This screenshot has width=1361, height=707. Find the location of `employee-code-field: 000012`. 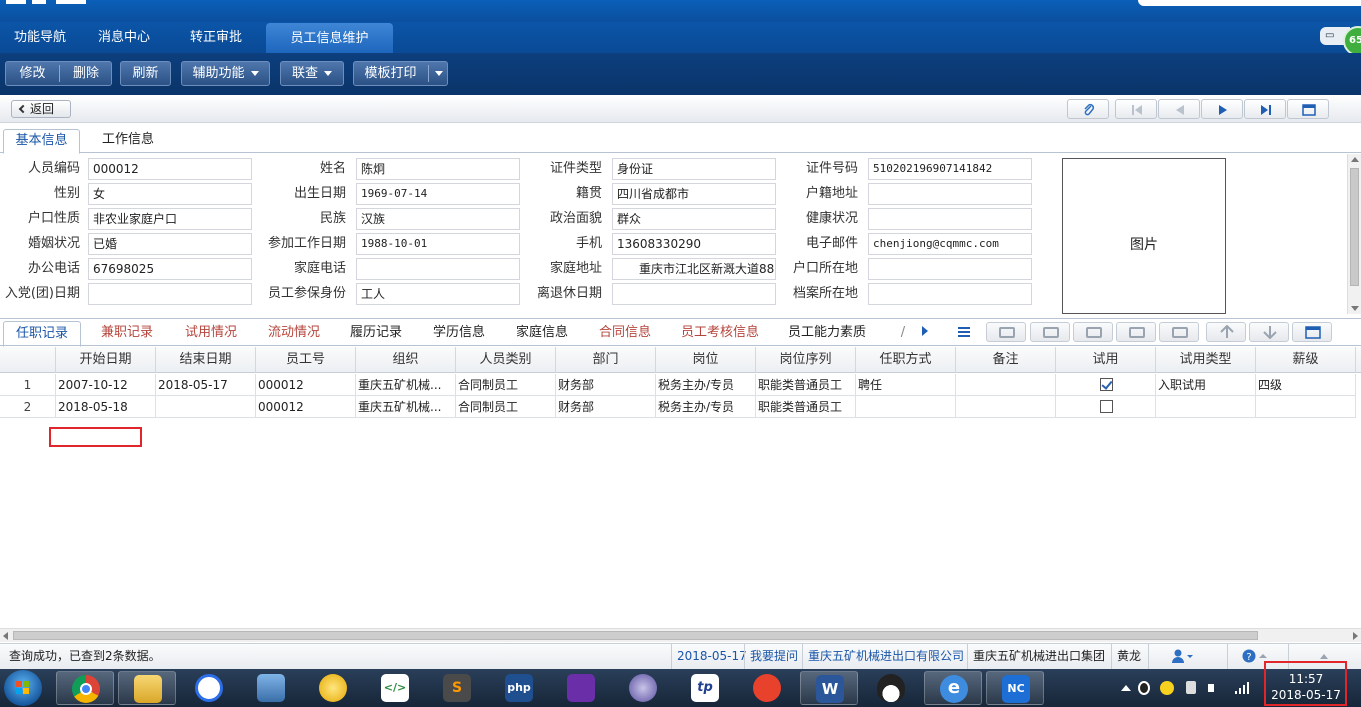

employee-code-field: 000012 is located at coordinates (170, 169).